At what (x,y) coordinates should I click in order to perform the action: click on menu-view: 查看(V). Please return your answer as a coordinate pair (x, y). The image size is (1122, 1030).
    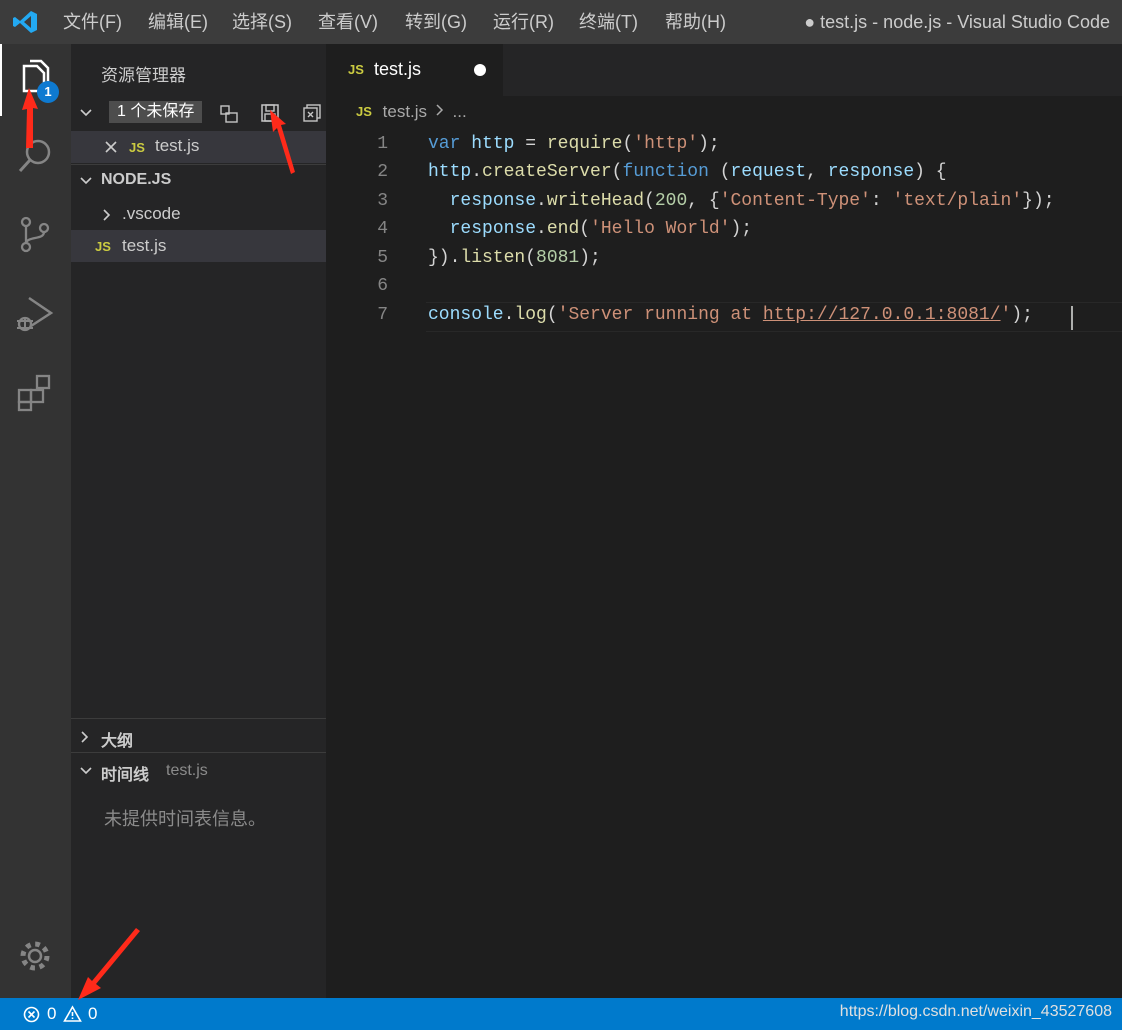
    Looking at the image, I should click on (348, 22).